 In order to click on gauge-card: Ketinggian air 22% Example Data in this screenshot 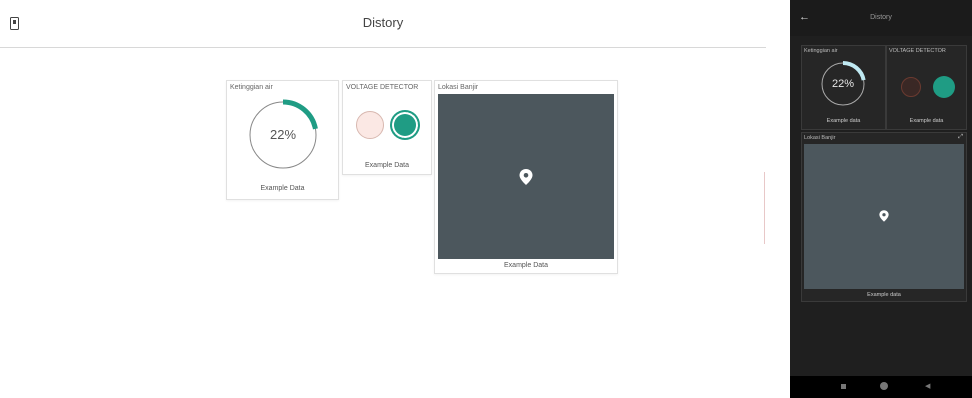, I will do `click(282, 140)`.